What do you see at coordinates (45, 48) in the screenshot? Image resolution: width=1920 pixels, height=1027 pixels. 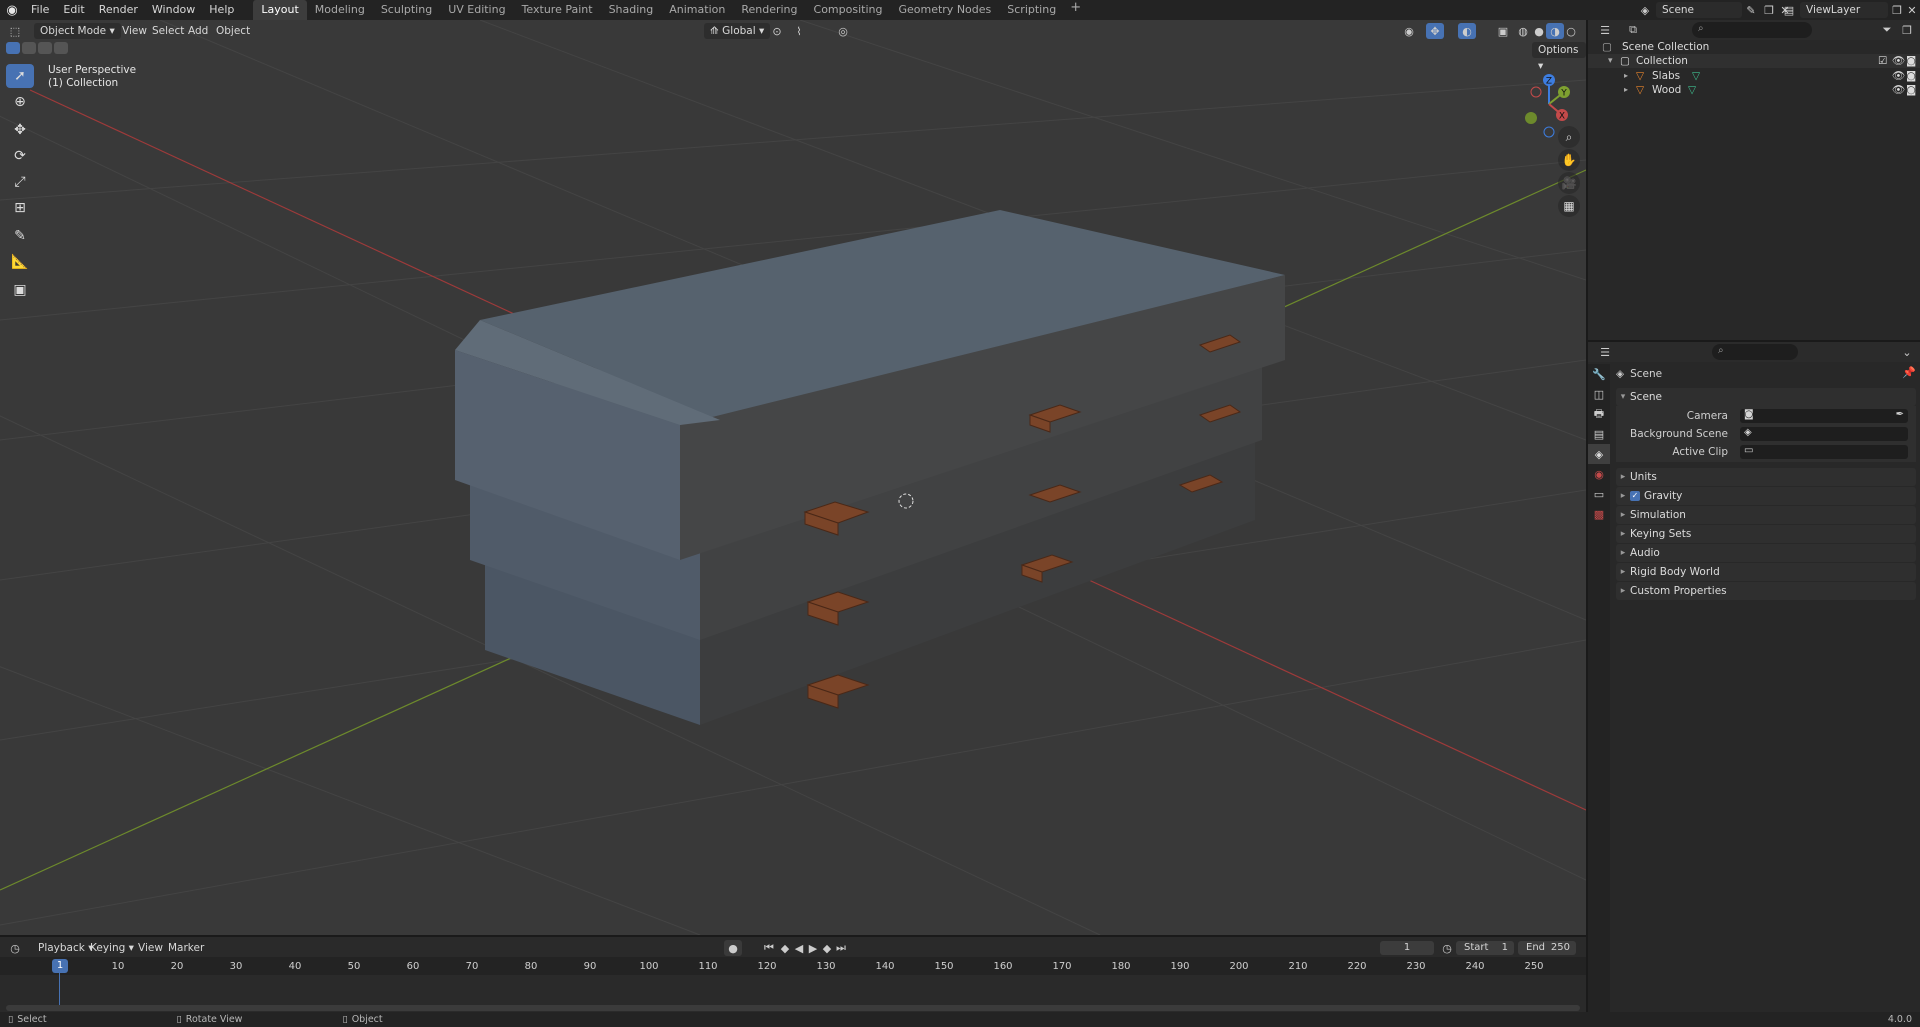 I see `select-subtract-icon` at bounding box center [45, 48].